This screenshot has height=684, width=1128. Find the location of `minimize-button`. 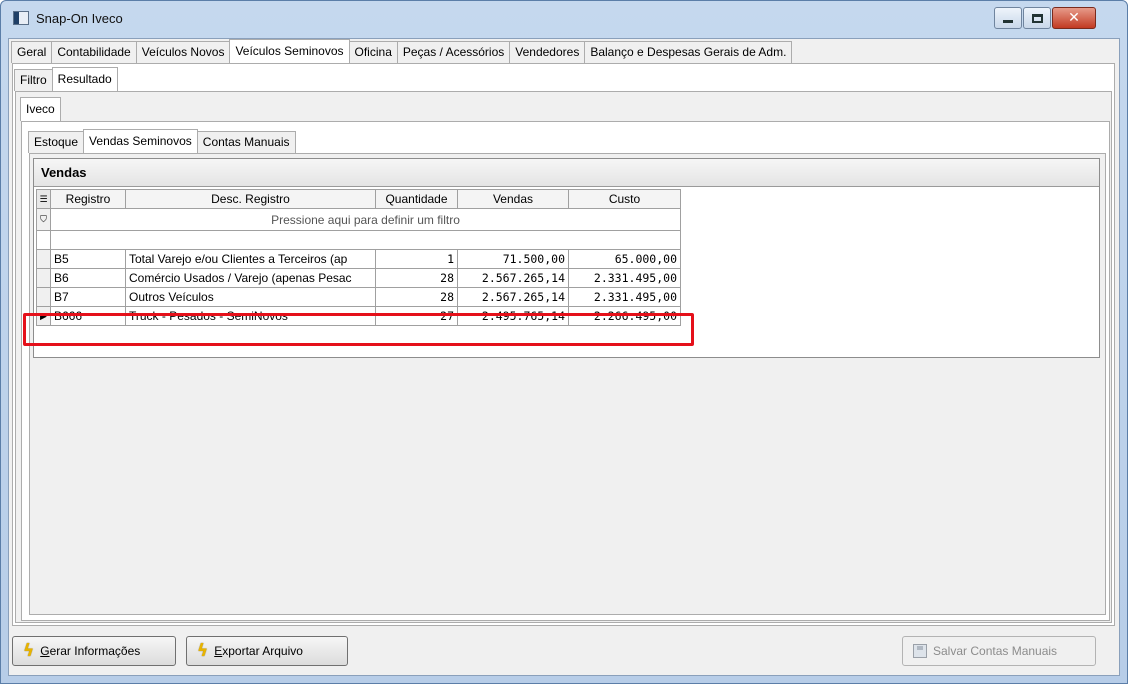

minimize-button is located at coordinates (1008, 18).